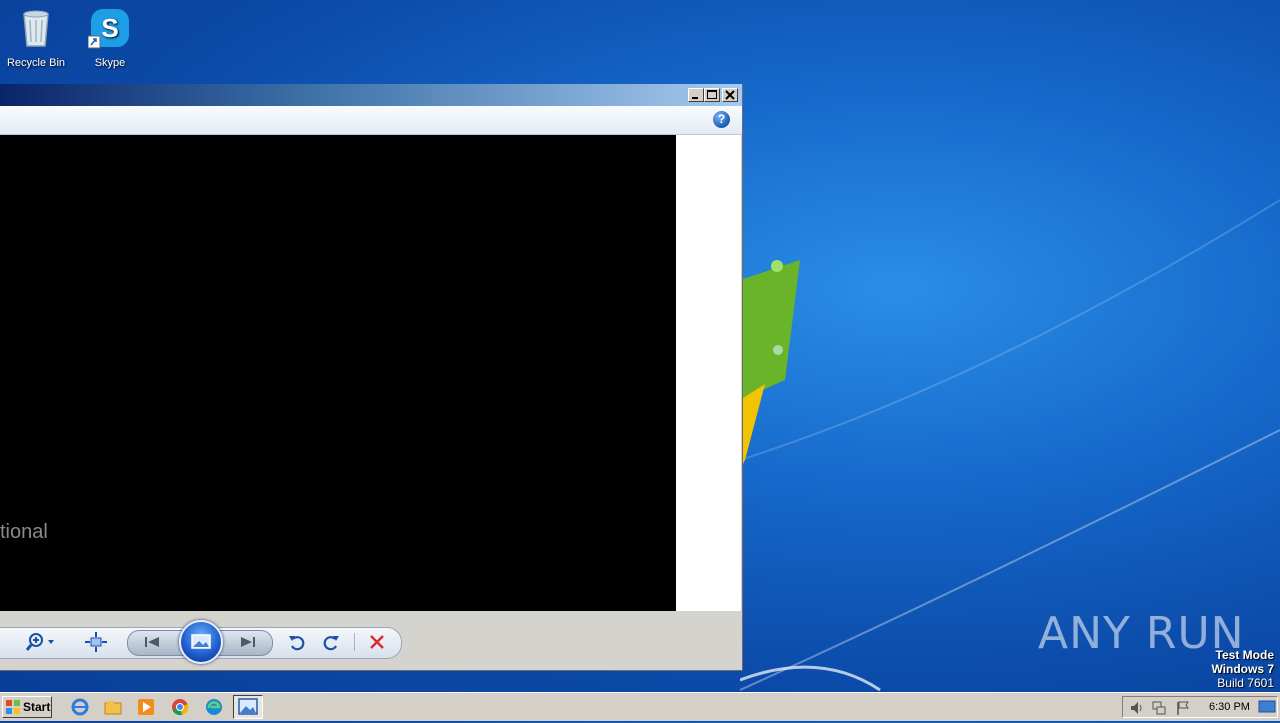 This screenshot has height=723, width=1280. What do you see at coordinates (695, 98) in the screenshot?
I see `minimize-icon` at bounding box center [695, 98].